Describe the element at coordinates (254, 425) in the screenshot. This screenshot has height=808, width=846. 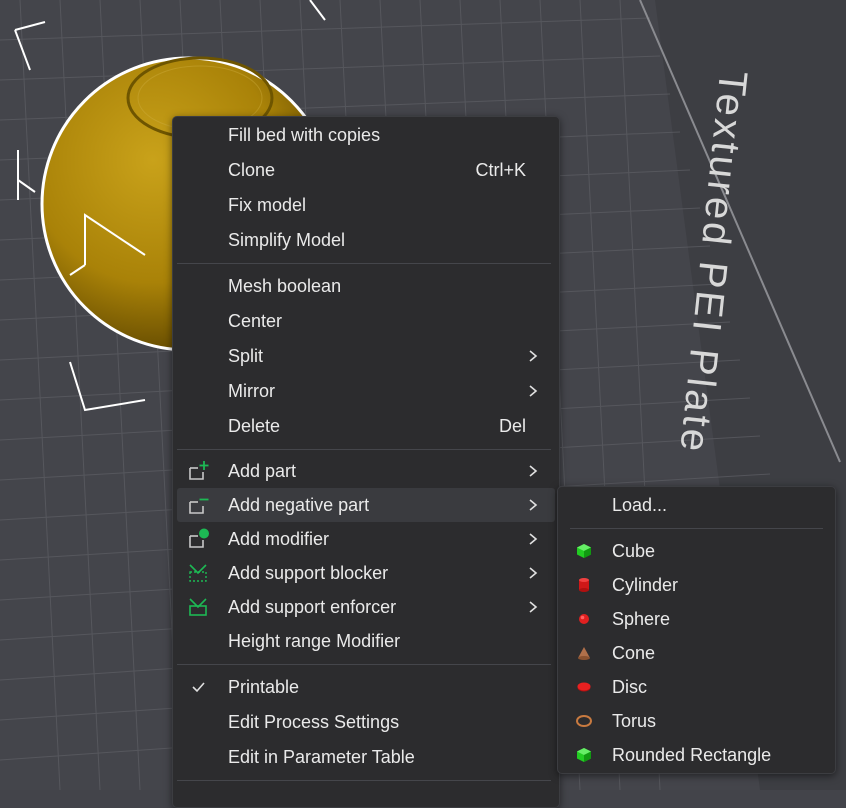
I see `menu-item-label: Delete` at that location.